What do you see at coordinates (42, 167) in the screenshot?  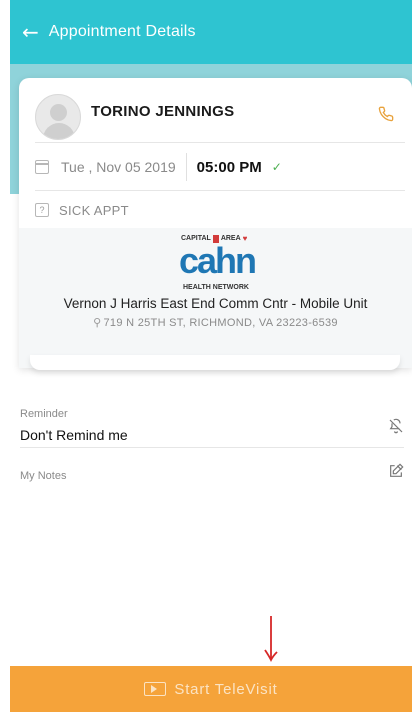 I see `calendar-icon` at bounding box center [42, 167].